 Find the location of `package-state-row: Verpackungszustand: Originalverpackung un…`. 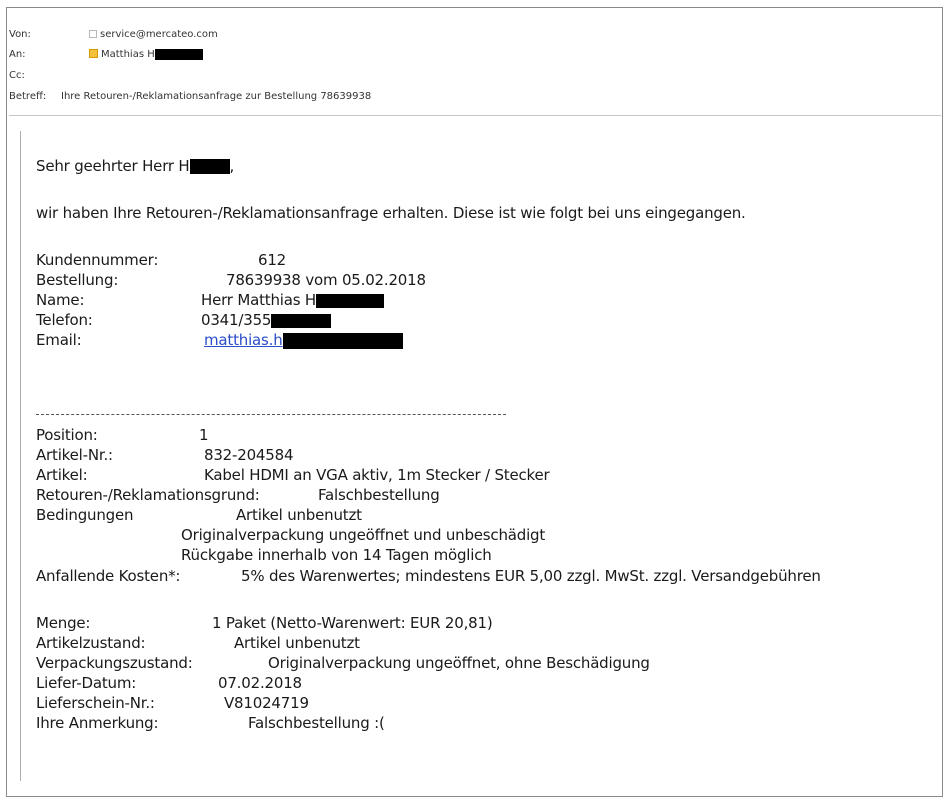

package-state-row: Verpackungszustand: Originalverpackung un… is located at coordinates (343, 663).